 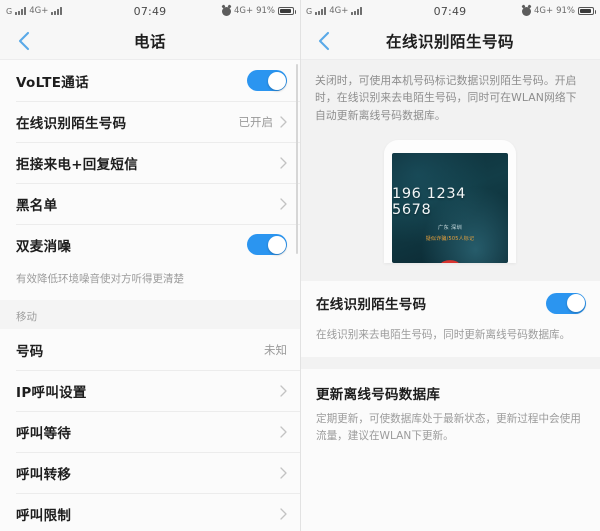 I want to click on online-identify-section: 在线识别陌生号码 在线识别来去电陌生号码，同时更新离线号码数据库。, so click(x=450, y=319).